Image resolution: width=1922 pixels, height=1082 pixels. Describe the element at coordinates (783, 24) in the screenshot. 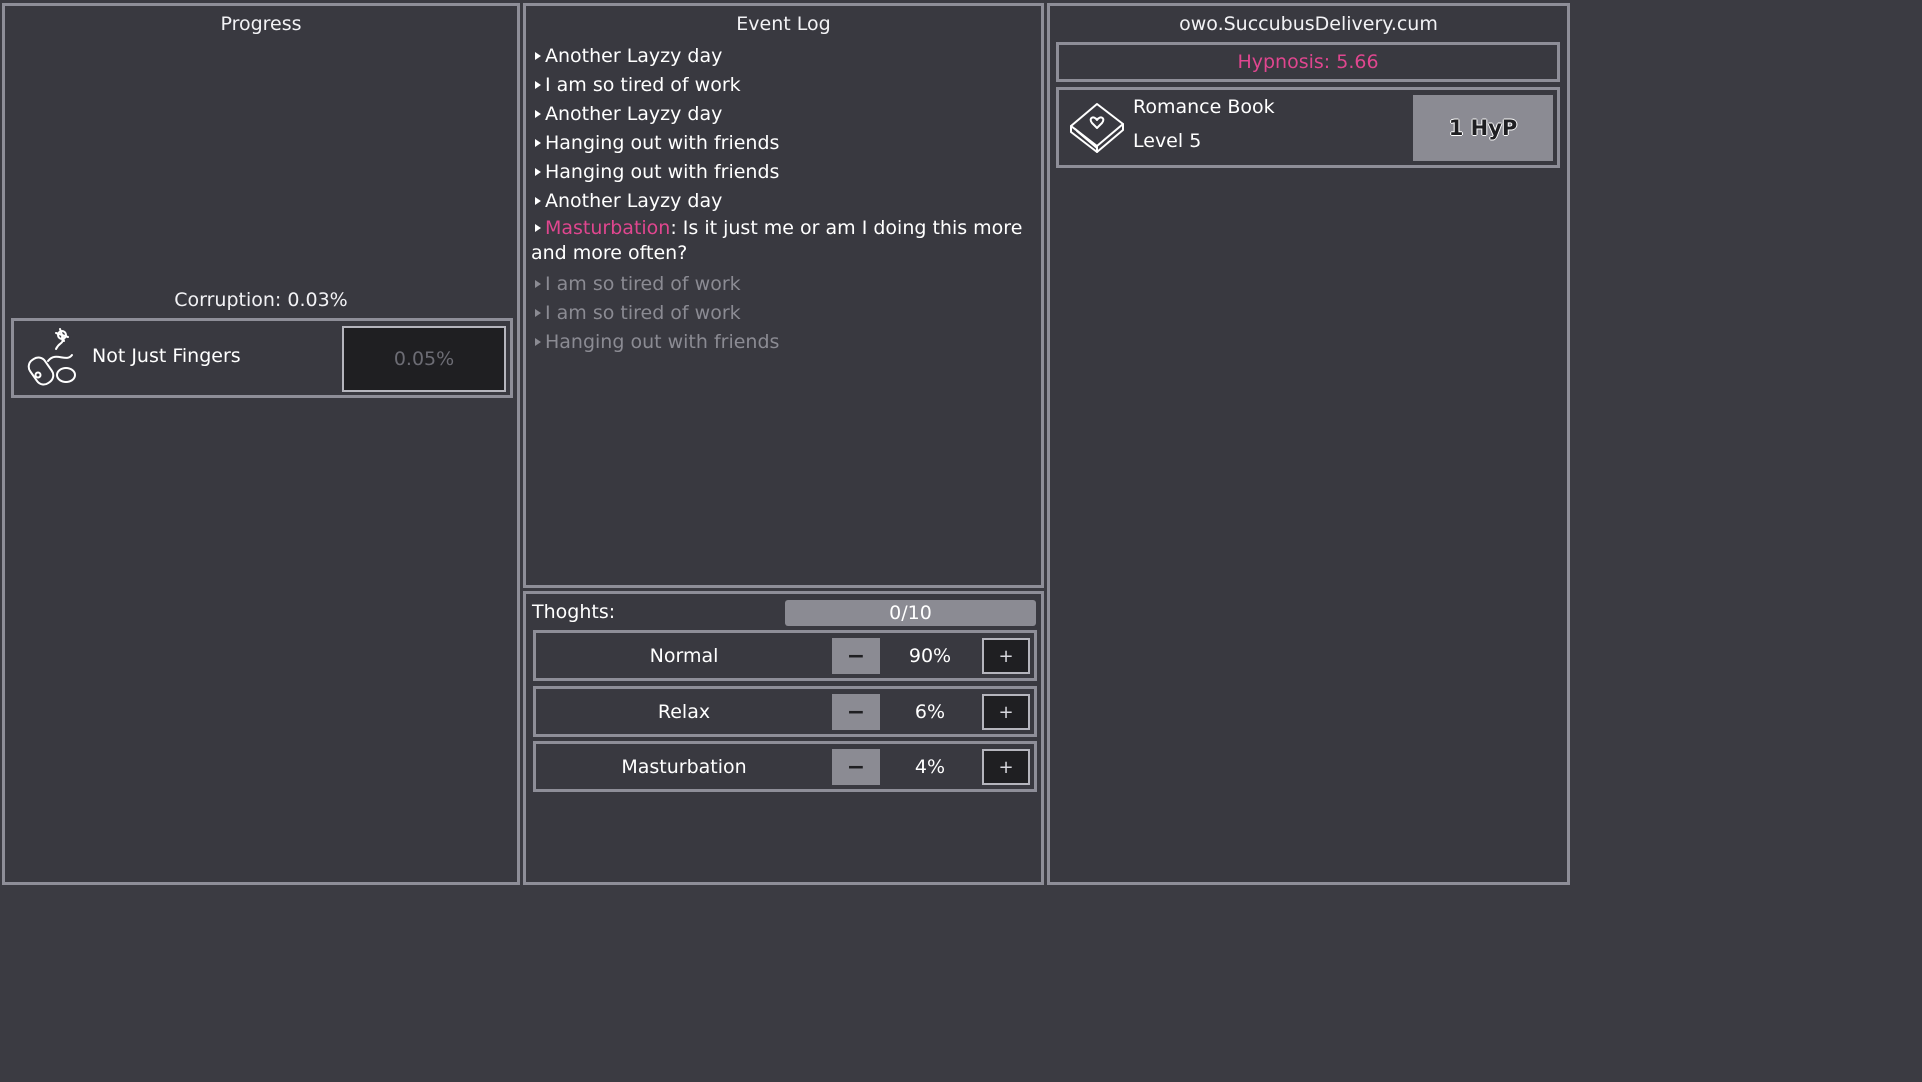

I see `event-log-title: Event Log` at that location.